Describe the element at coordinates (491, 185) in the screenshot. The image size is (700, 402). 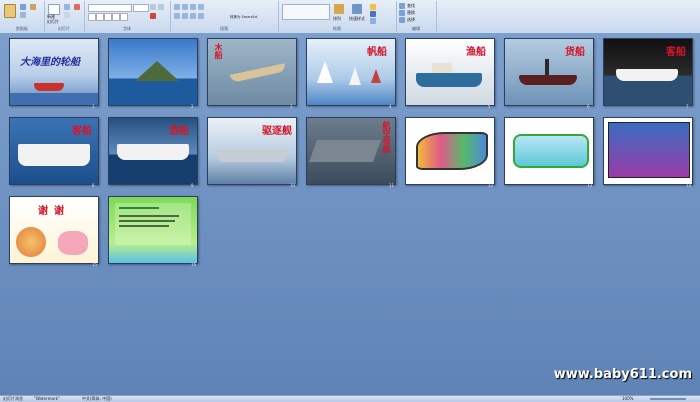
I see `slide-number: 12` at that location.